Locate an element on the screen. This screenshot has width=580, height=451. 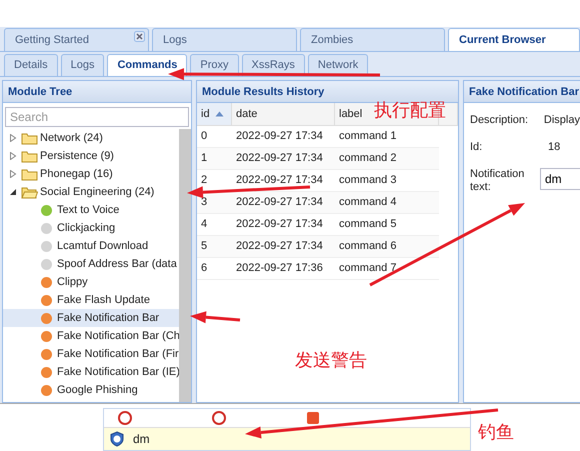
tree-item: Phonegap (16) is located at coordinates (76, 174).